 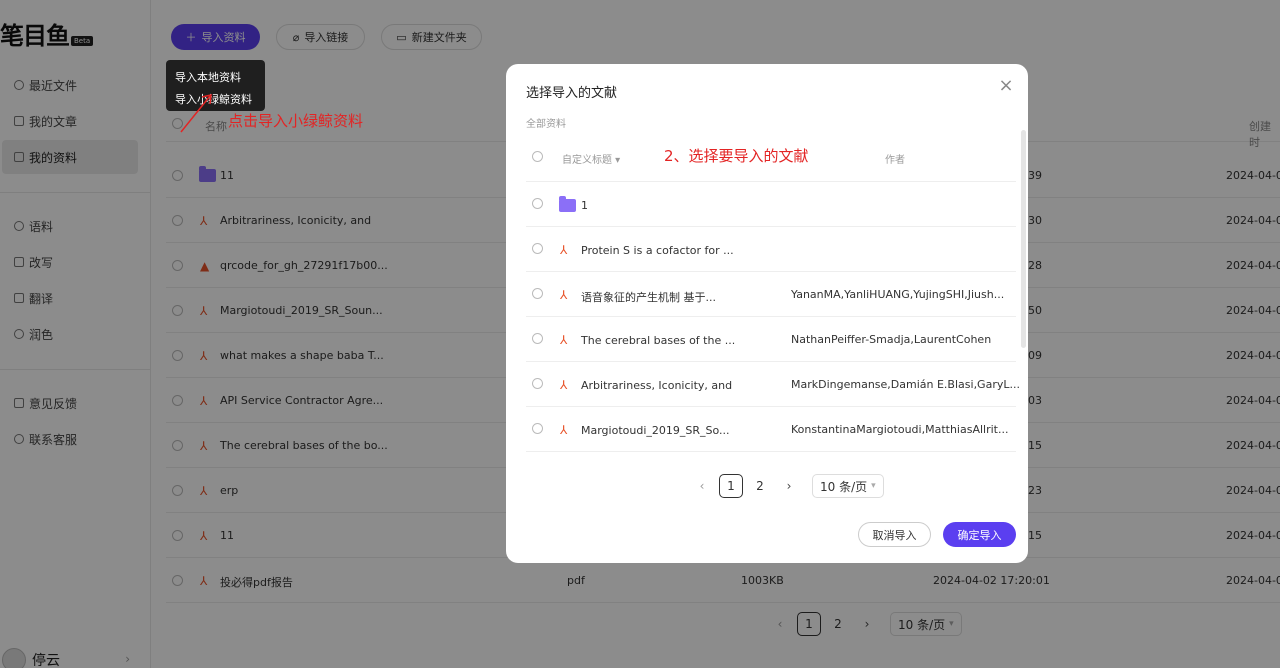 I want to click on annotation-step1: 点击导入小绿鲸资料, so click(x=296, y=121).